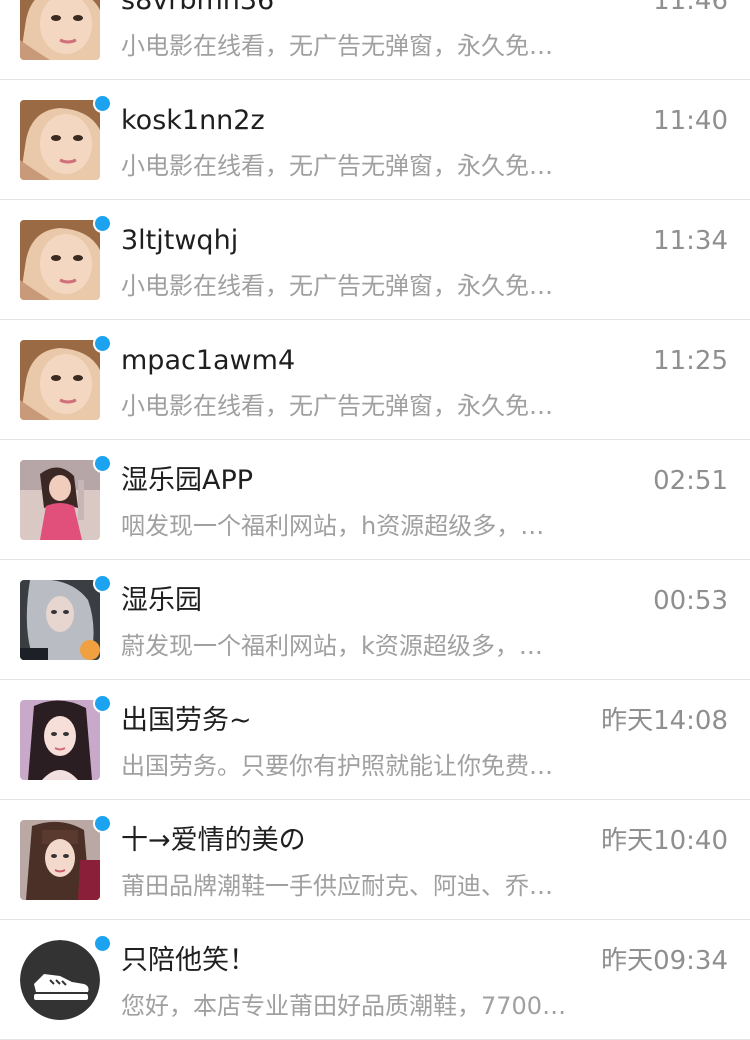 The height and width of the screenshot is (1040, 750). What do you see at coordinates (664, 961) in the screenshot?
I see `message-time: 昨天09:34` at bounding box center [664, 961].